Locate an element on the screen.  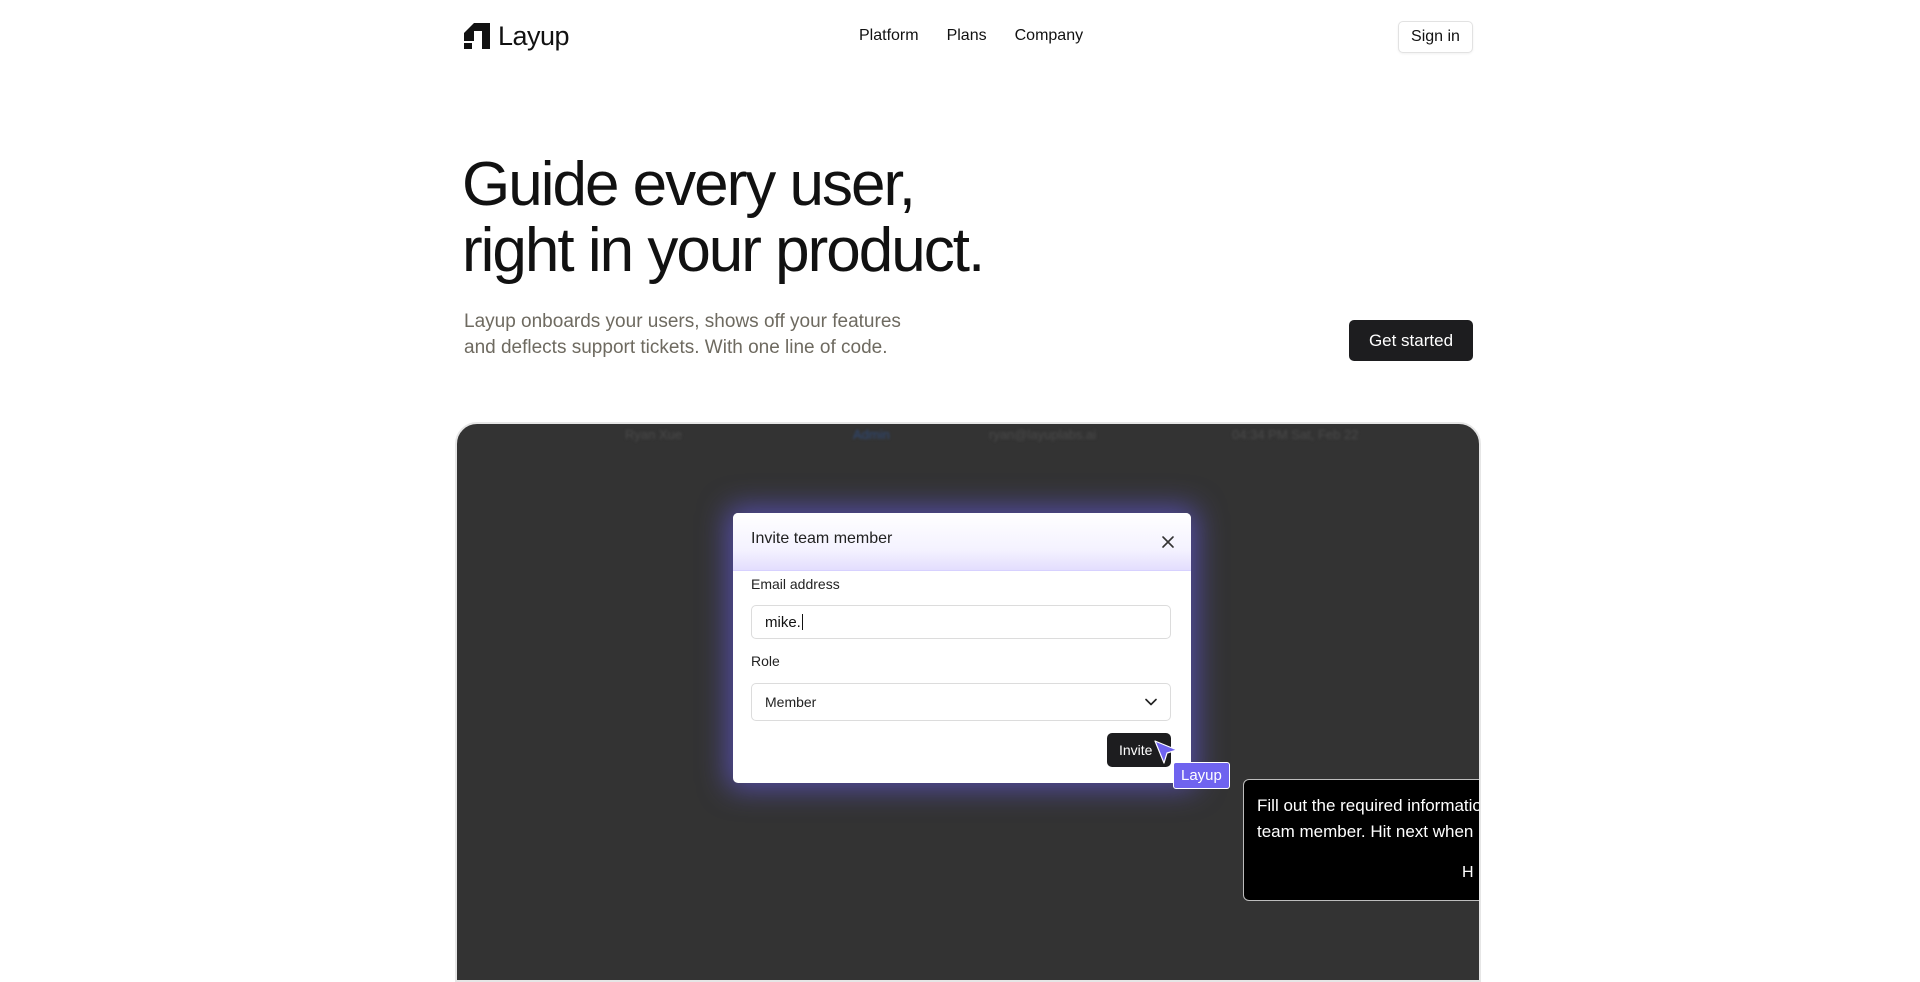
text-caret is located at coordinates (802, 622).